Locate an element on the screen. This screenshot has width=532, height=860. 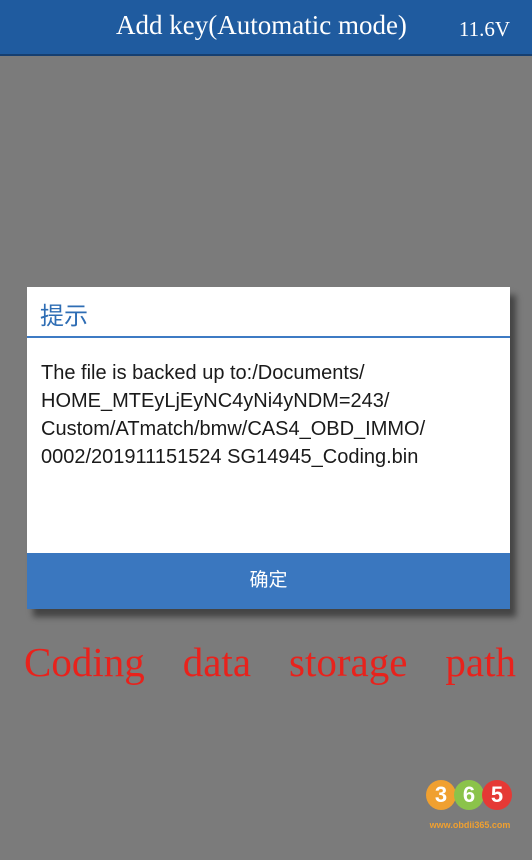
message-line: The file is backed up to:/Documents/ is located at coordinates (203, 373).